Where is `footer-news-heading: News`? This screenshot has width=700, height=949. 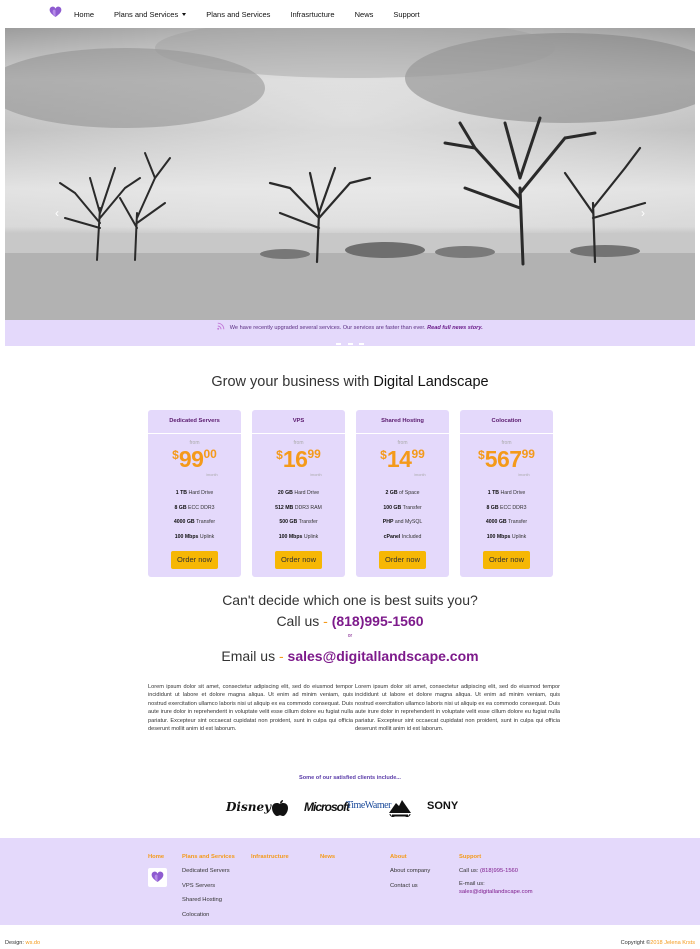 footer-news-heading: News is located at coordinates (327, 857).